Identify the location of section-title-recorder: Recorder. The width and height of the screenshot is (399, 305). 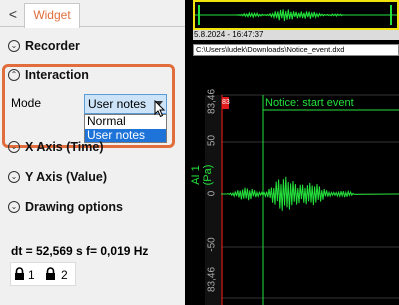
(52, 46).